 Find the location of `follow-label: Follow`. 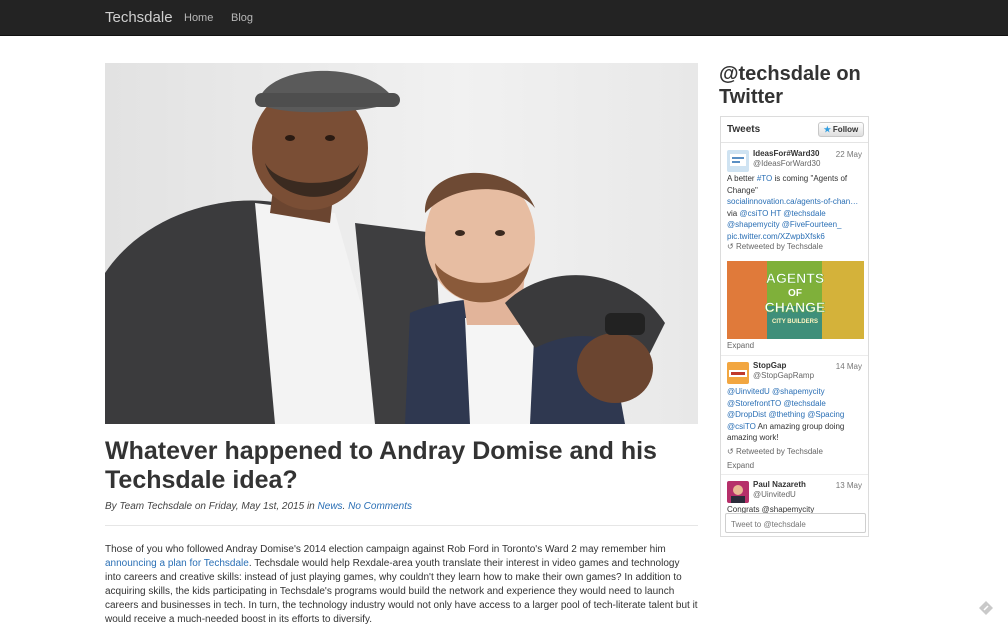

follow-label: Follow is located at coordinates (845, 129).